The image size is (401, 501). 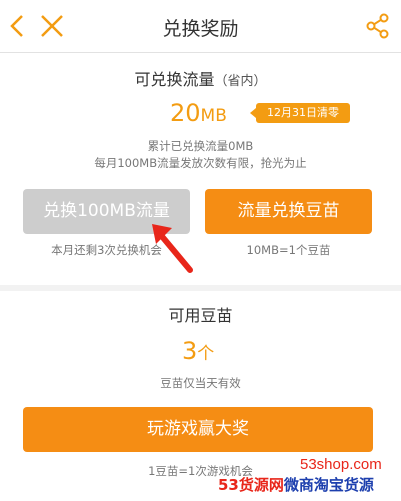 I want to click on traffic-limit-note: 每月100MB流量发放次数有限，抢光为止, so click(x=200, y=163).